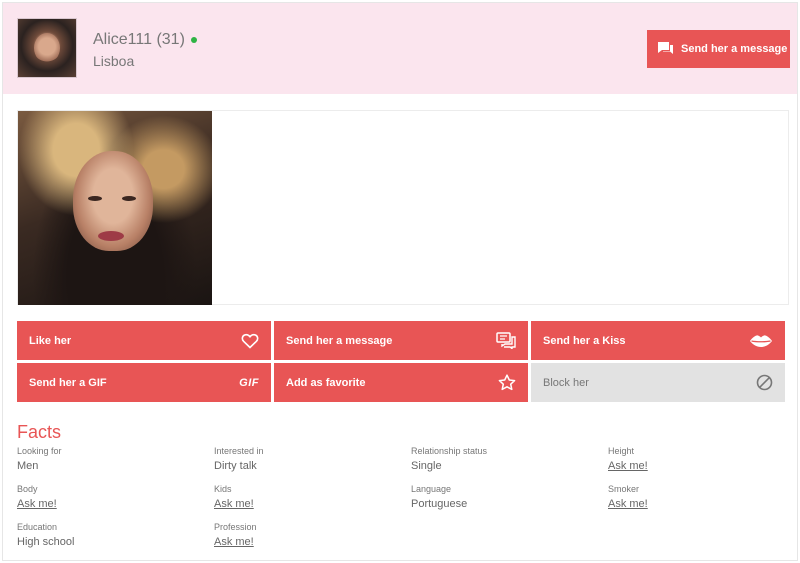  I want to click on block-label: Block her, so click(566, 382).